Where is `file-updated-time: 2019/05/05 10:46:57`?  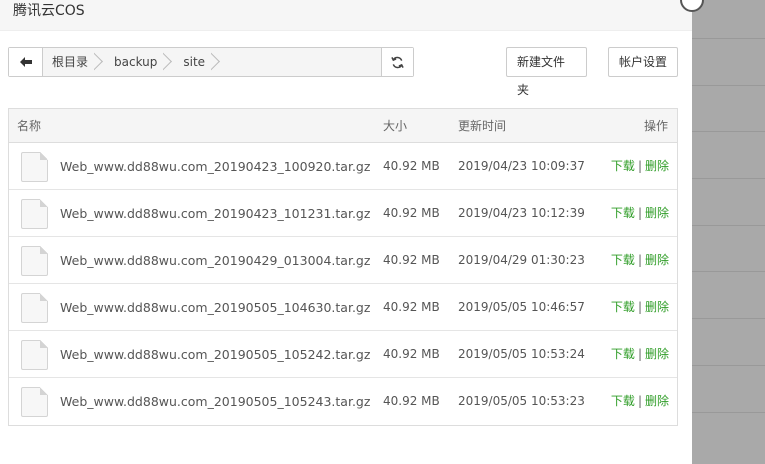
file-updated-time: 2019/05/05 10:46:57 is located at coordinates (521, 307).